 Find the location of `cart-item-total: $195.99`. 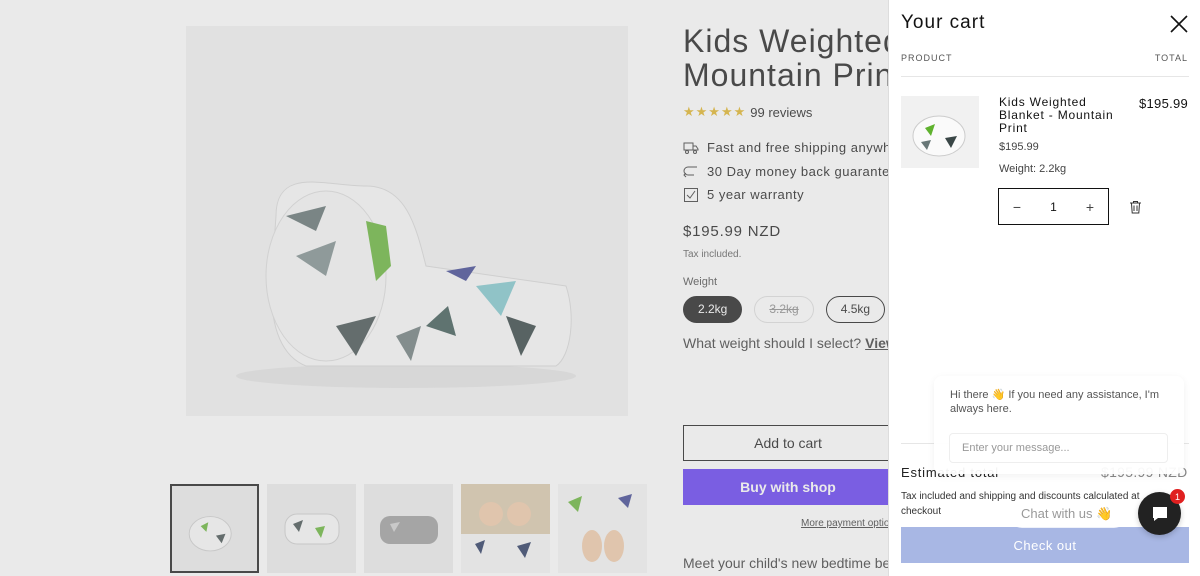

cart-item-total: $195.99 is located at coordinates (1164, 103).